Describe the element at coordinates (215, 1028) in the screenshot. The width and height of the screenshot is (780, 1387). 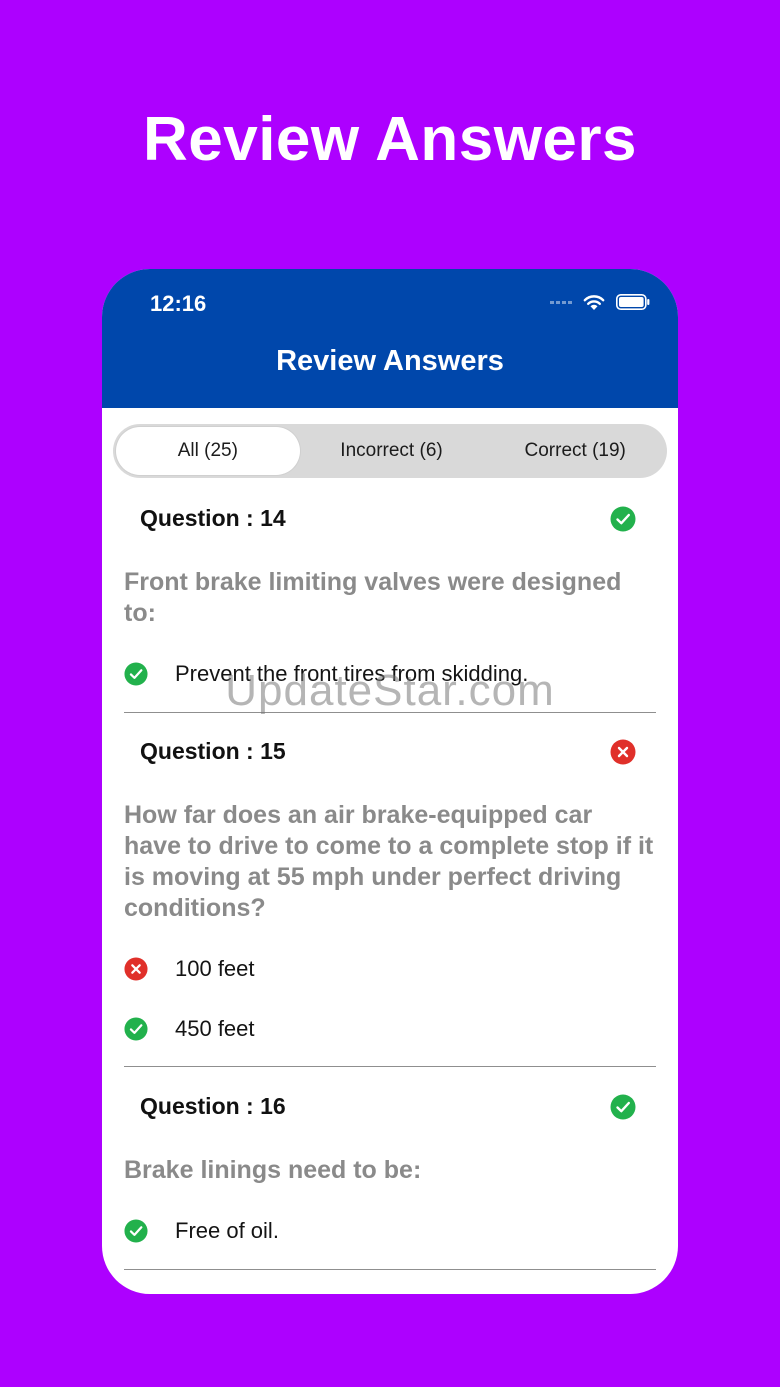
I see `answer-text: 450 feet` at that location.